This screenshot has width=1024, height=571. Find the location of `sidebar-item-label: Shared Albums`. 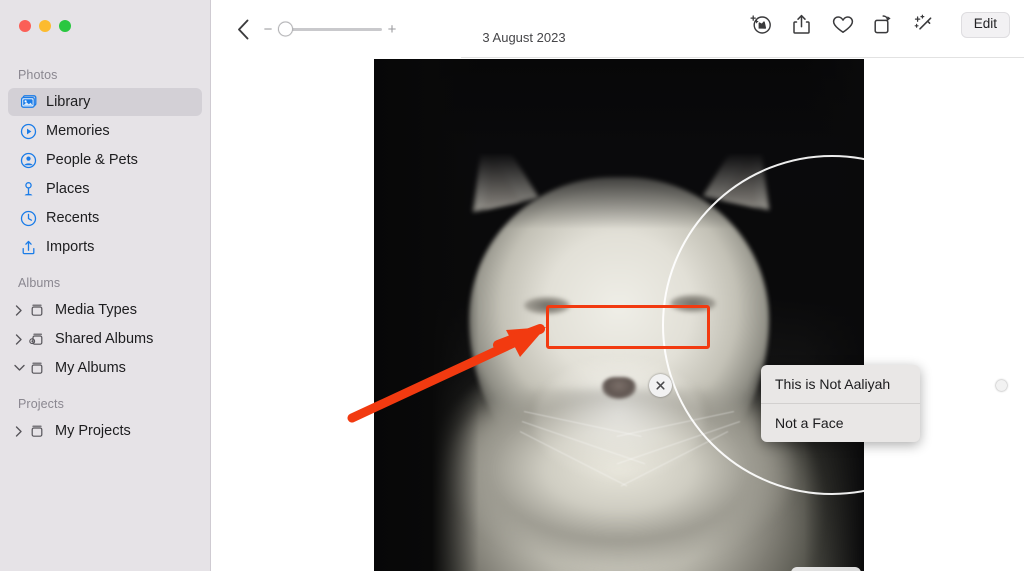

sidebar-item-label: Shared Albums is located at coordinates (104, 339).